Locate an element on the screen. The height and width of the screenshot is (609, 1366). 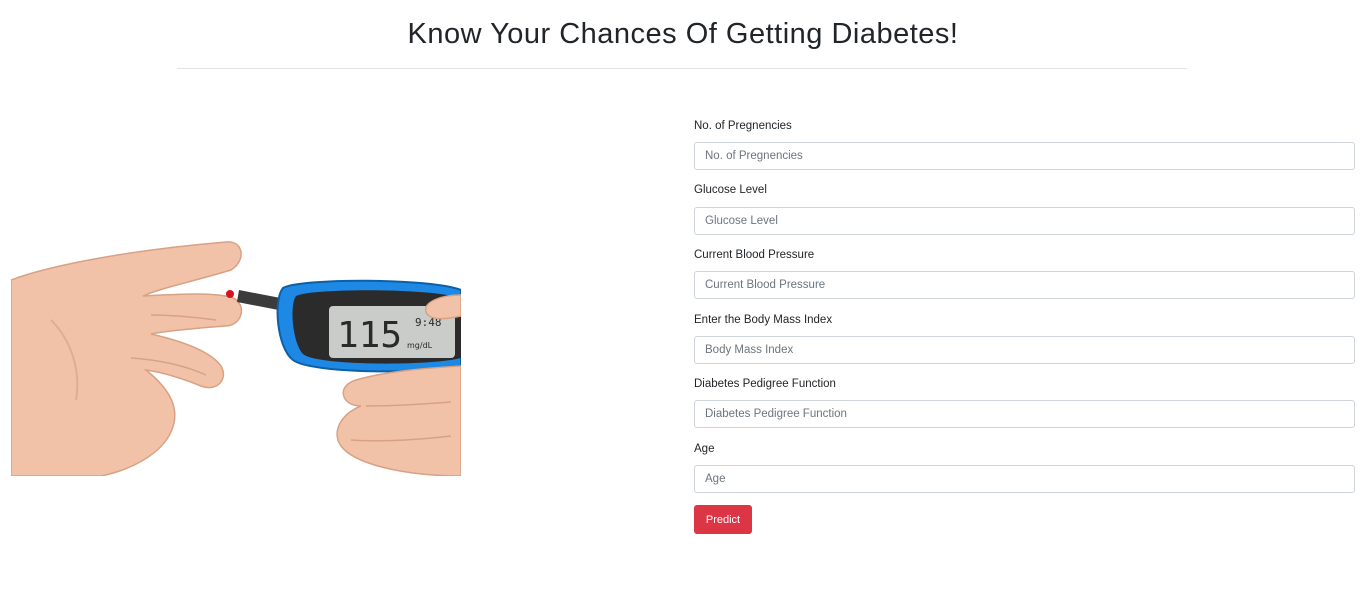
pedigree-label: Diabetes Pedigree Function is located at coordinates (765, 384).